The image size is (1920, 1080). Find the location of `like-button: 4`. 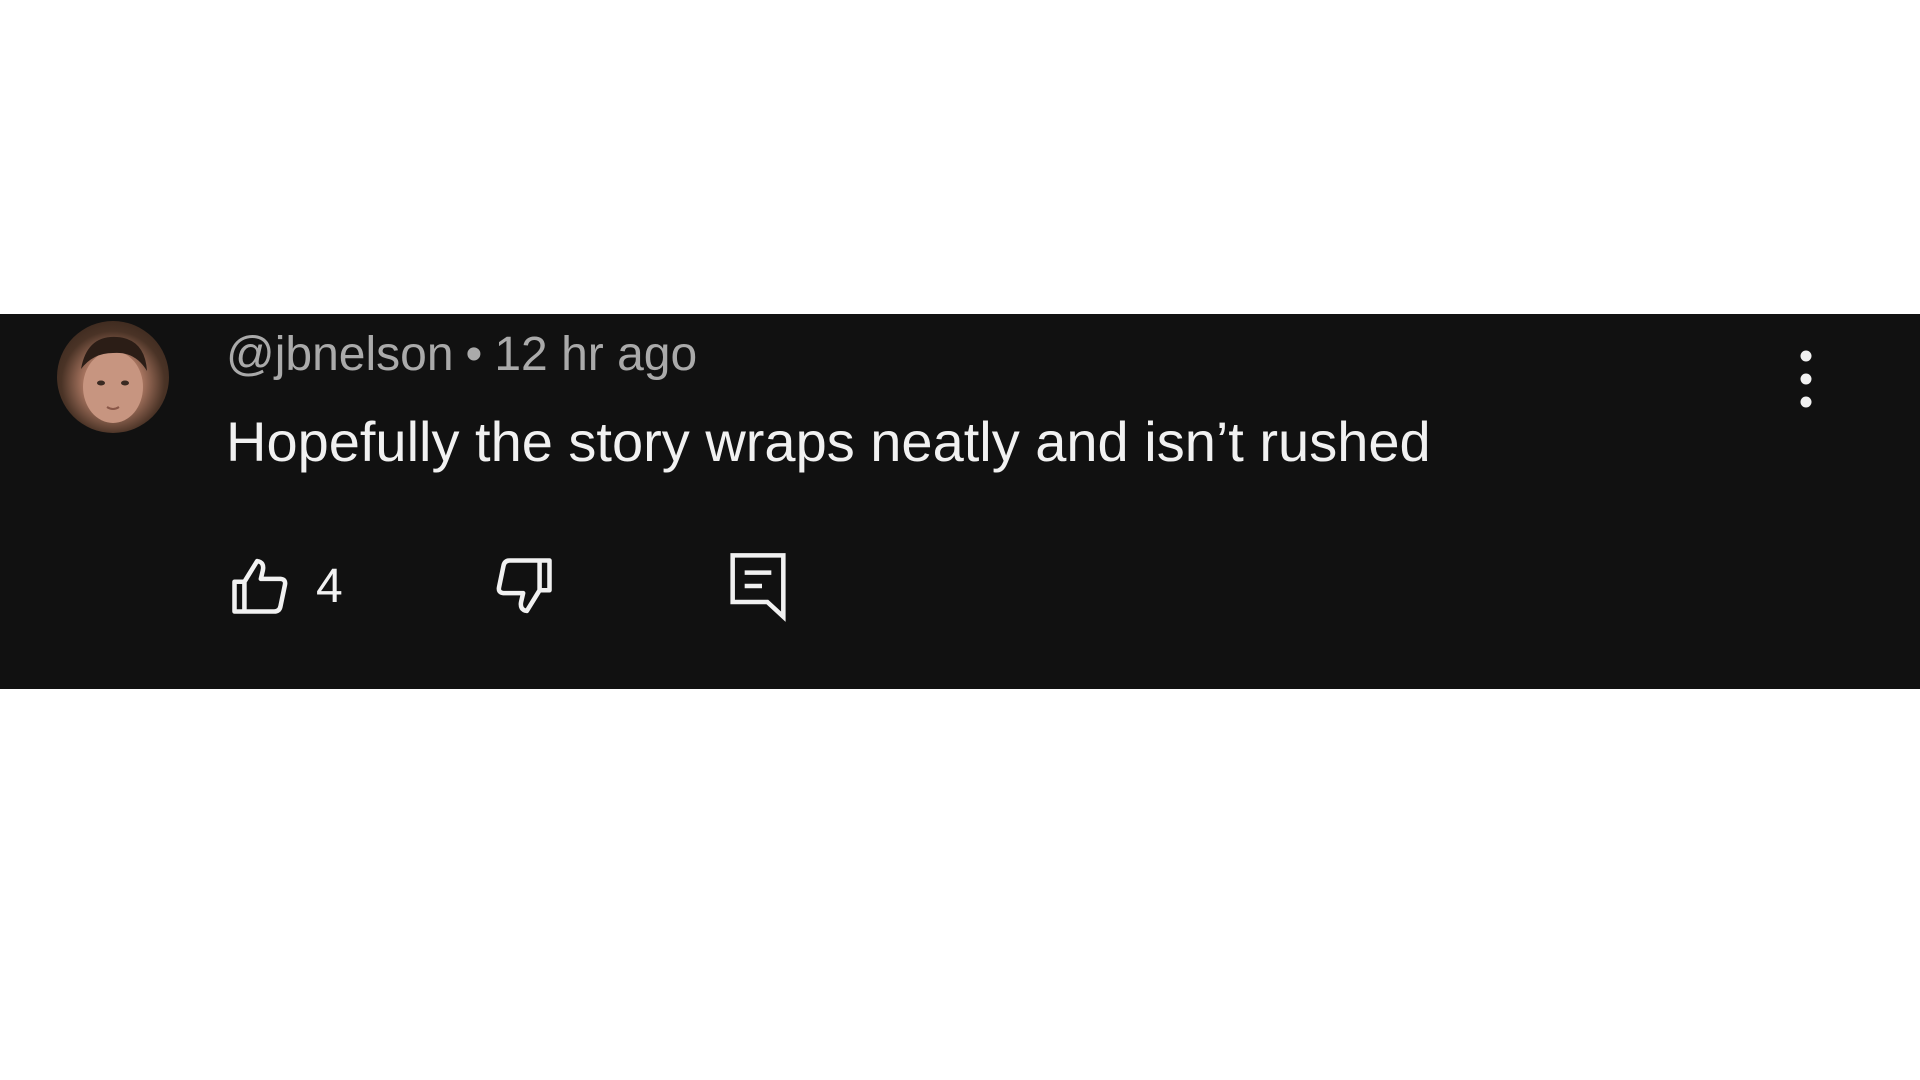

like-button: 4 is located at coordinates (284, 586).